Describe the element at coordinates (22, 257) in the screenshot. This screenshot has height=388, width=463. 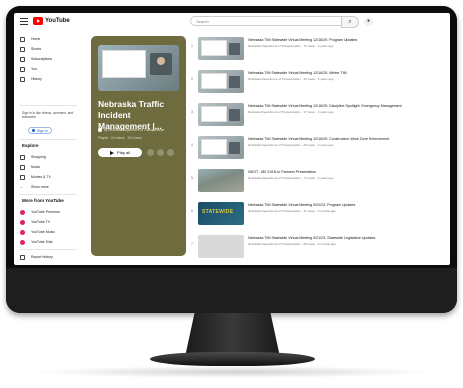
I see `flag-icon` at that location.